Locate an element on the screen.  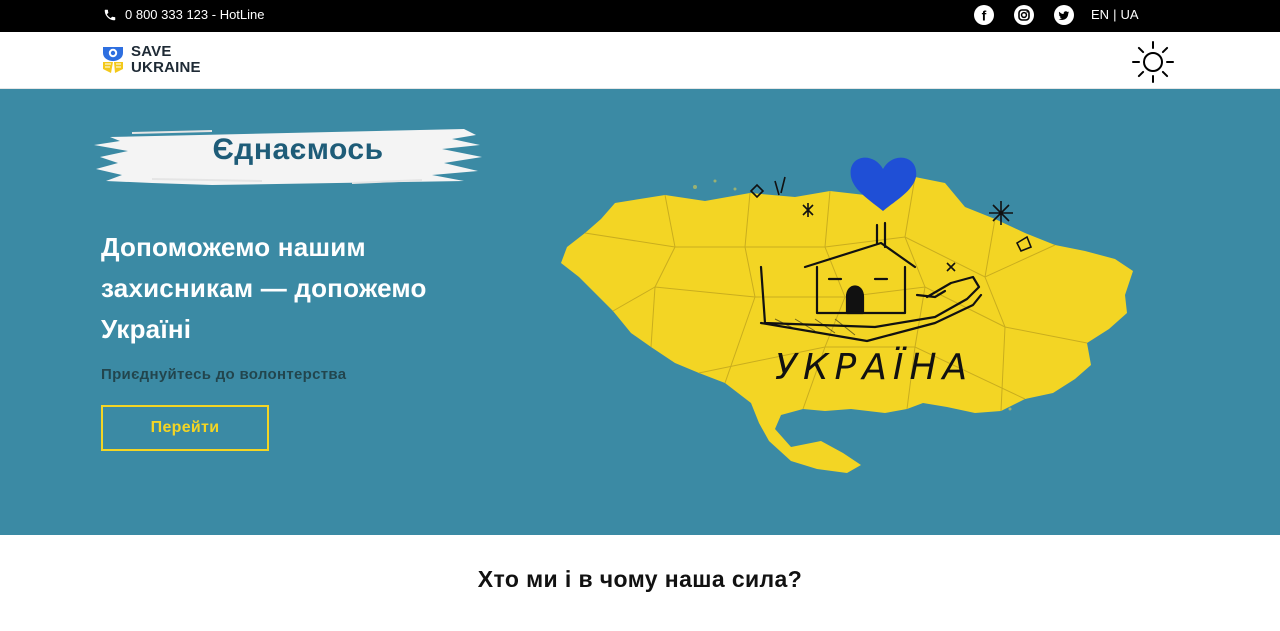
svg-text: f is located at coordinates (984, 16).